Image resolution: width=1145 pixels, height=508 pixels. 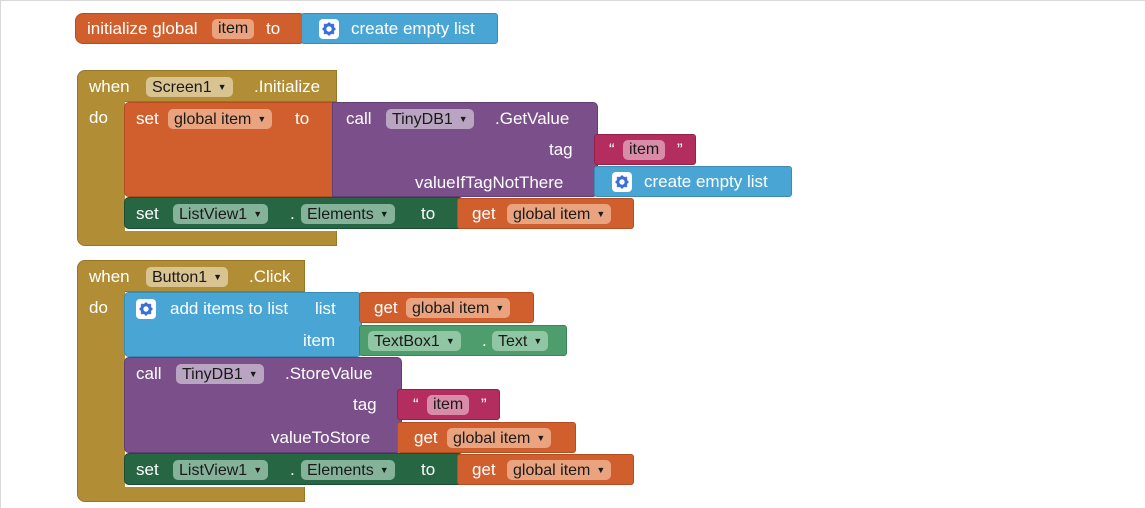 What do you see at coordinates (243, 324) in the screenshot?
I see `add-items-to-list-block: add items to list list item` at bounding box center [243, 324].